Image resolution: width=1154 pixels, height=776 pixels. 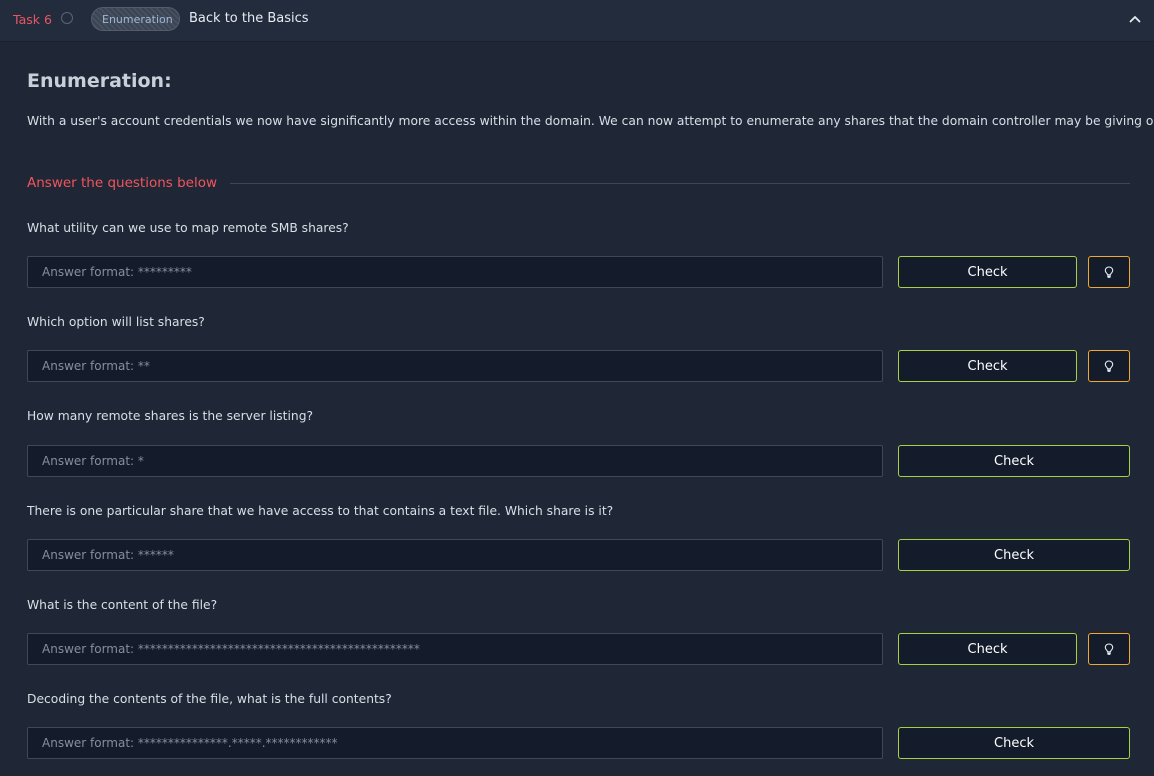 I want to click on task-number: Task 6, so click(x=32, y=19).